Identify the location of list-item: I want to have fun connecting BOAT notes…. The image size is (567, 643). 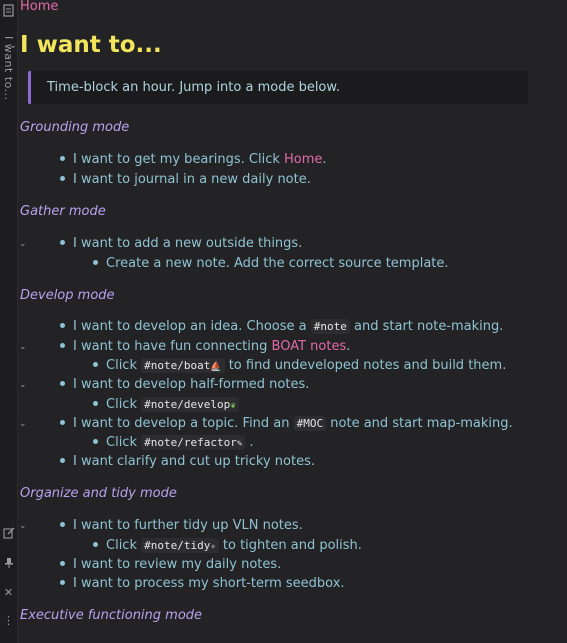
(205, 346).